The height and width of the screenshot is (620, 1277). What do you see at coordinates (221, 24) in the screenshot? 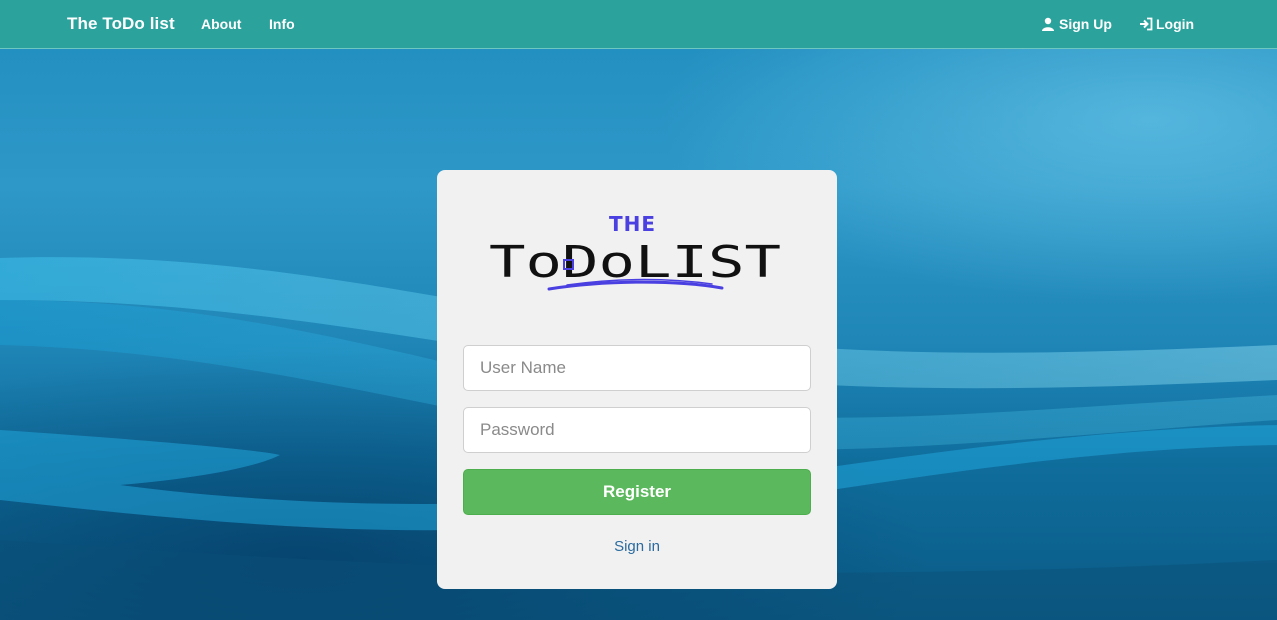
I see `nav-link-about: About` at bounding box center [221, 24].